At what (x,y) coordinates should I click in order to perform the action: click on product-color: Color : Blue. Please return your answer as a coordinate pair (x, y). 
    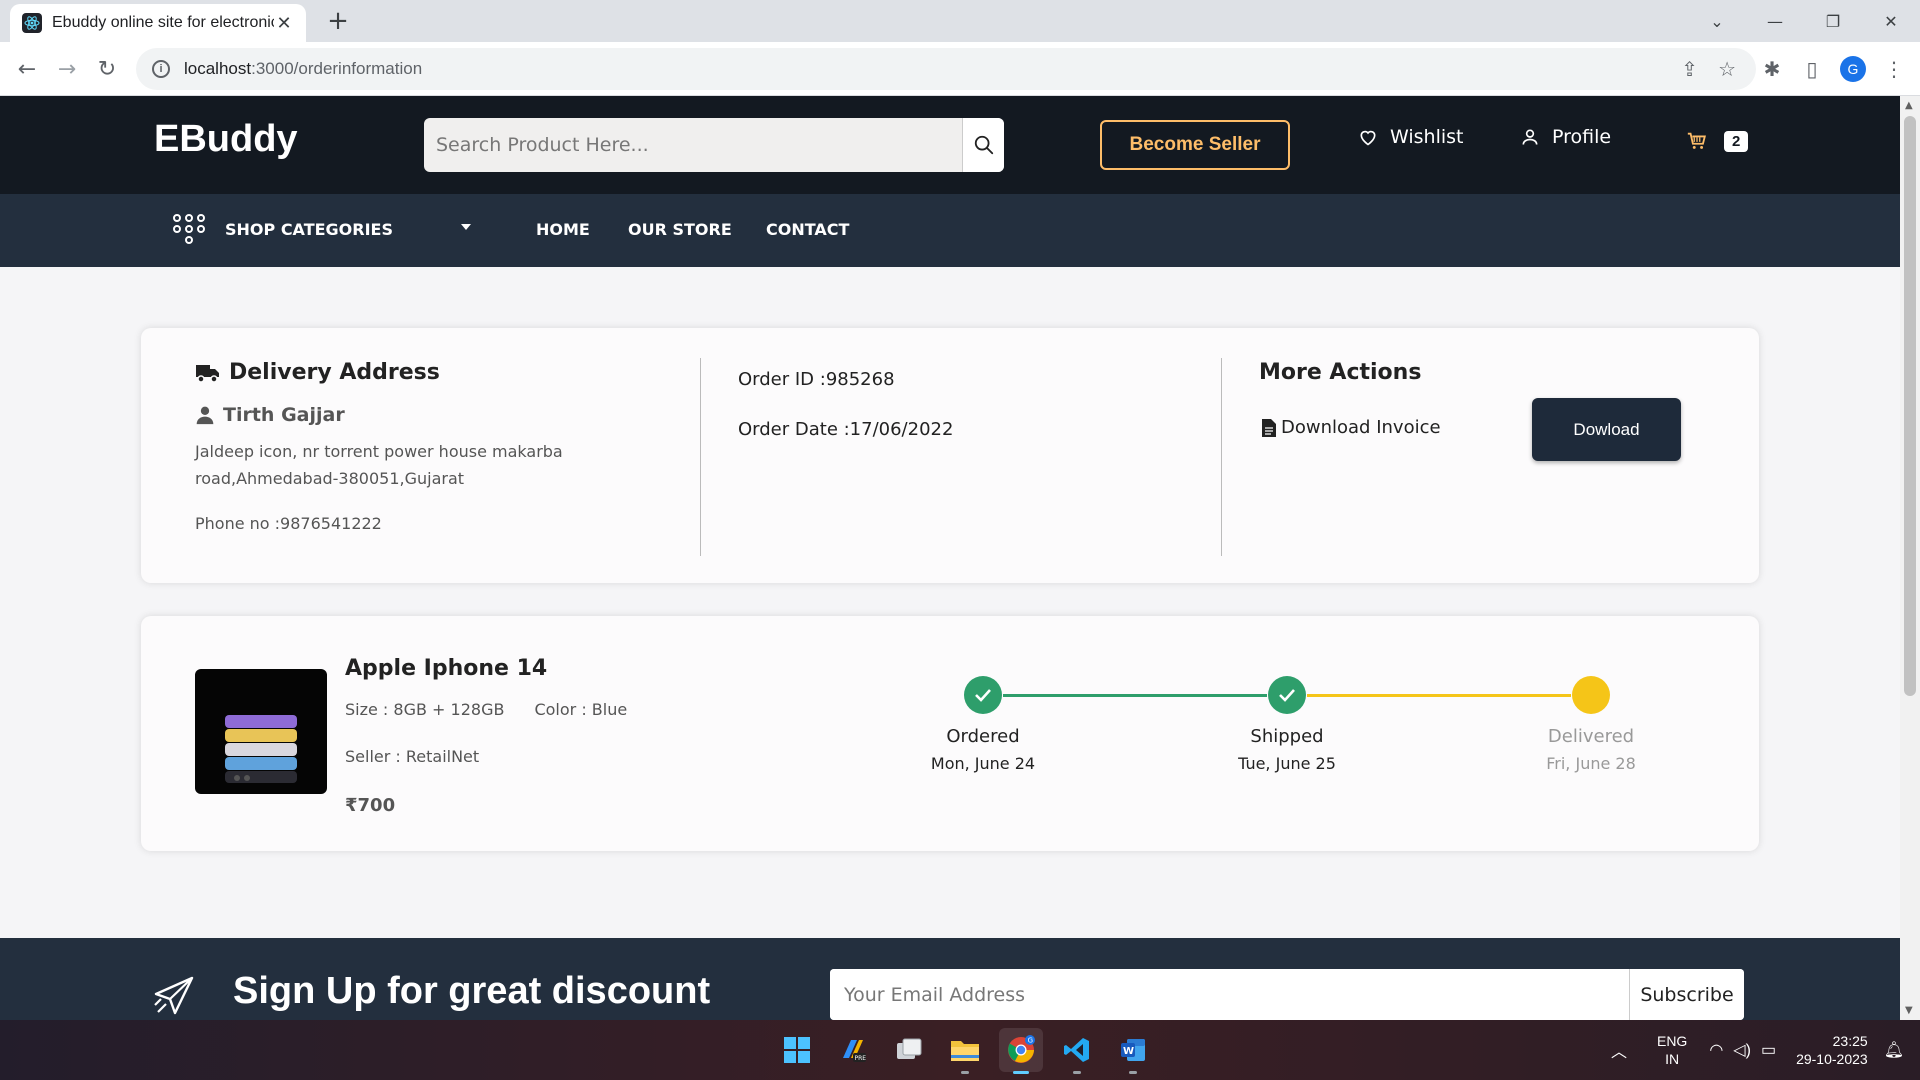
    Looking at the image, I should click on (581, 709).